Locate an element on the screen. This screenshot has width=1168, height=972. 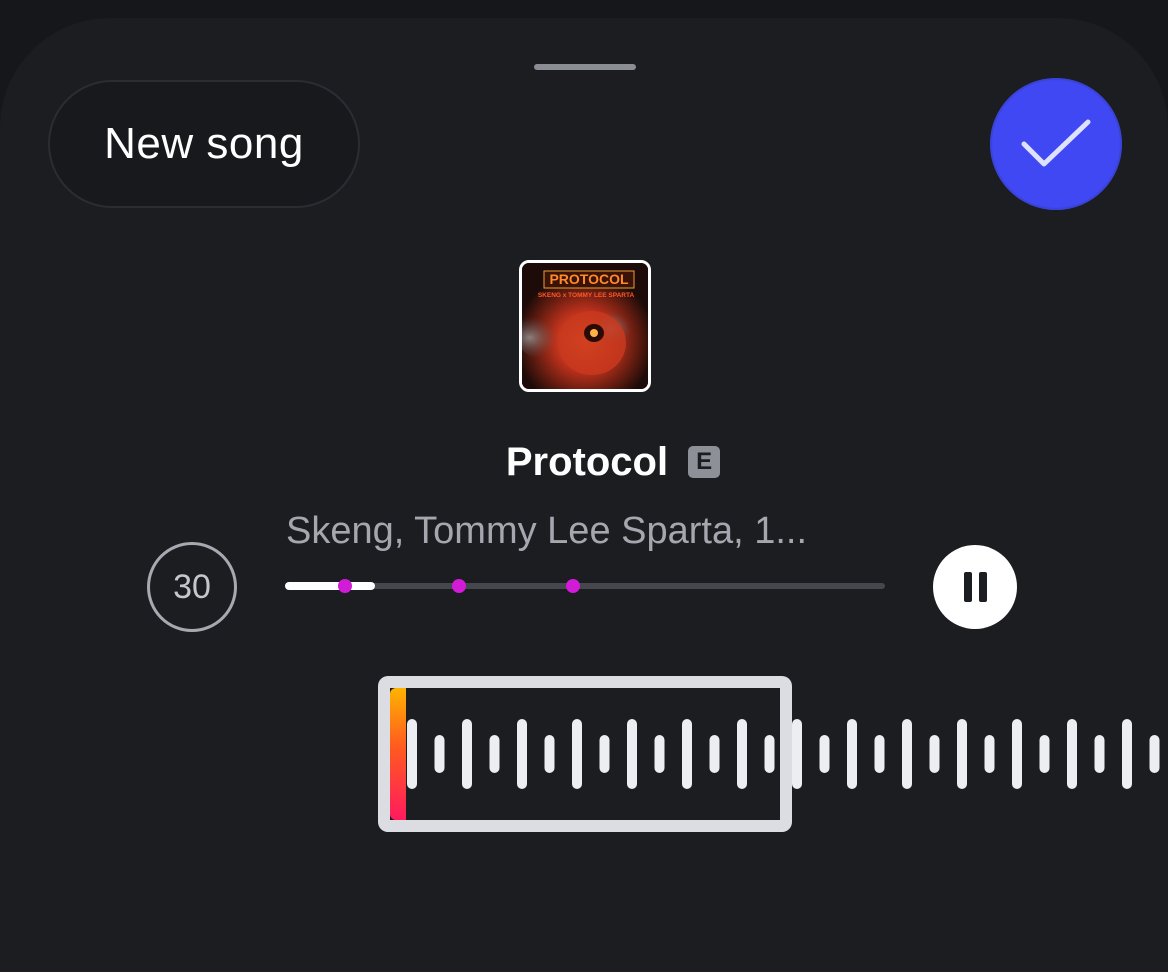
confirm-button is located at coordinates (1056, 144).